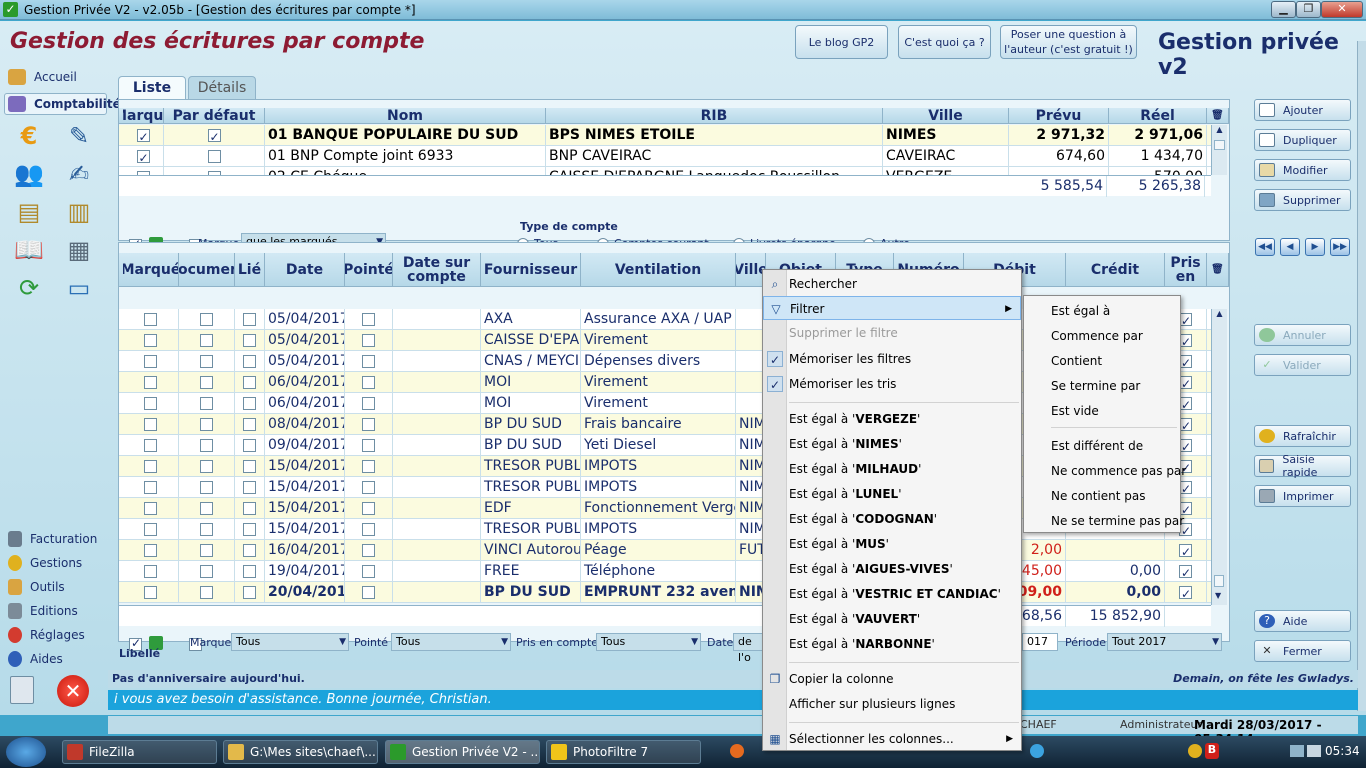 This screenshot has width=1366, height=768. What do you see at coordinates (1361, 376) in the screenshot?
I see `window-scrollbar` at bounding box center [1361, 376].